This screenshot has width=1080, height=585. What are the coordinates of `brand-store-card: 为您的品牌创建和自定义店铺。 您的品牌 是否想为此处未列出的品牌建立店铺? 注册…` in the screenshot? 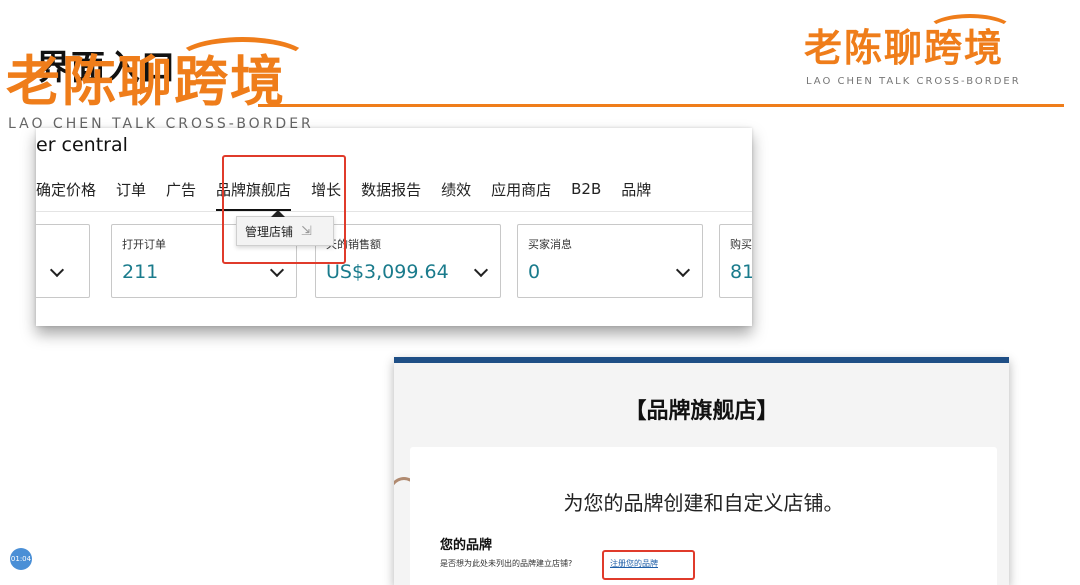 It's located at (703, 516).